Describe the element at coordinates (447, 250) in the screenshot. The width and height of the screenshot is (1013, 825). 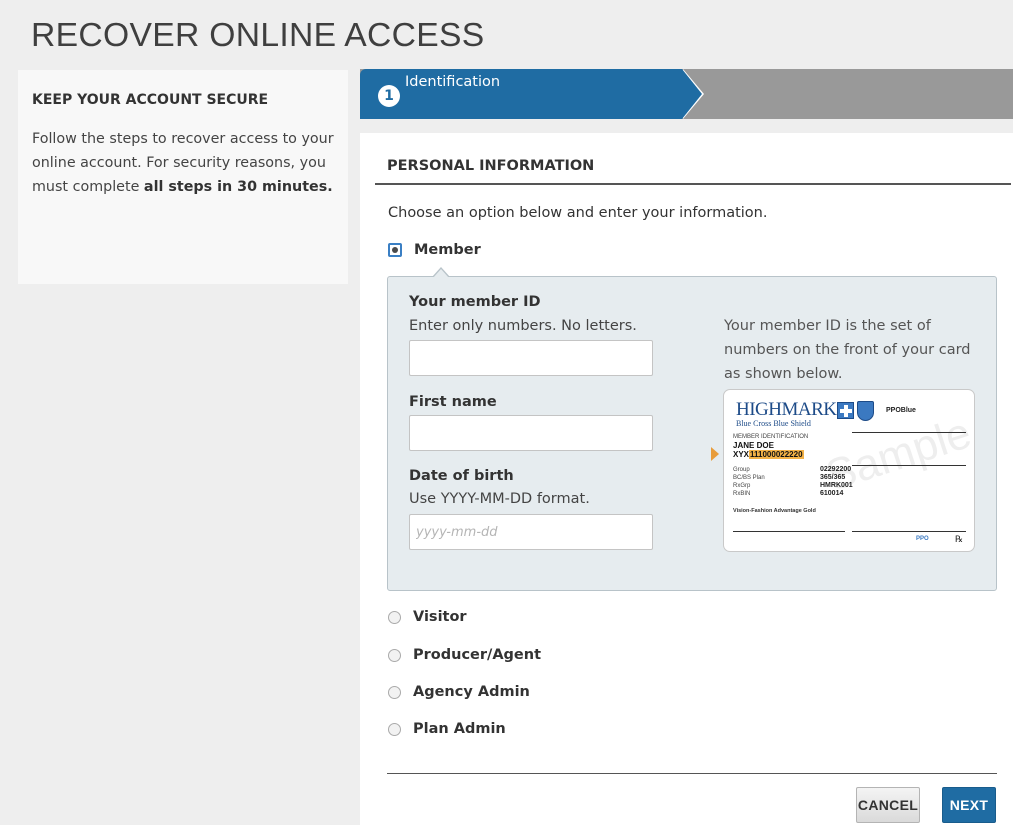
I see `radio-label-member: Member` at that location.